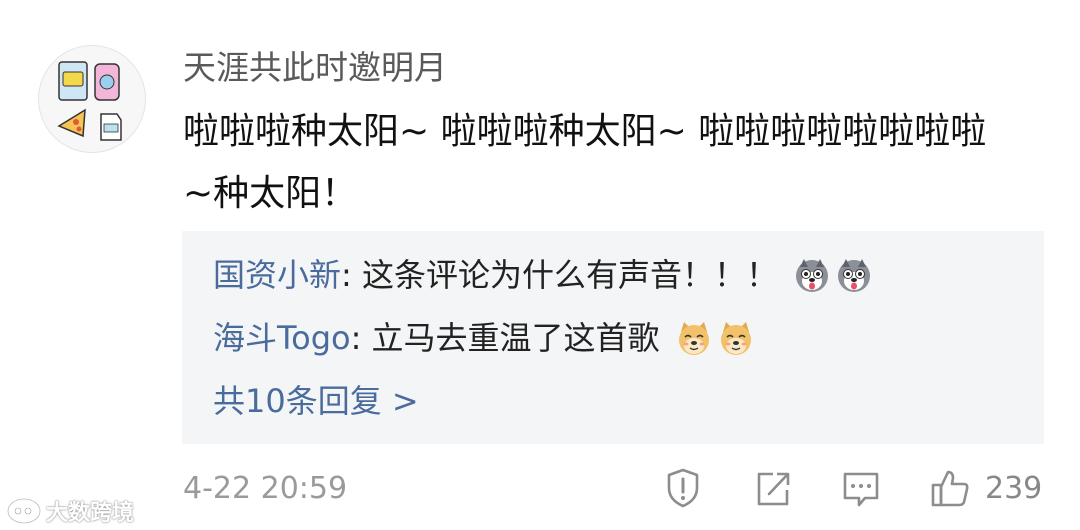 The width and height of the screenshot is (1080, 530). Describe the element at coordinates (1014, 488) in the screenshot. I see `like-count: 239` at that location.